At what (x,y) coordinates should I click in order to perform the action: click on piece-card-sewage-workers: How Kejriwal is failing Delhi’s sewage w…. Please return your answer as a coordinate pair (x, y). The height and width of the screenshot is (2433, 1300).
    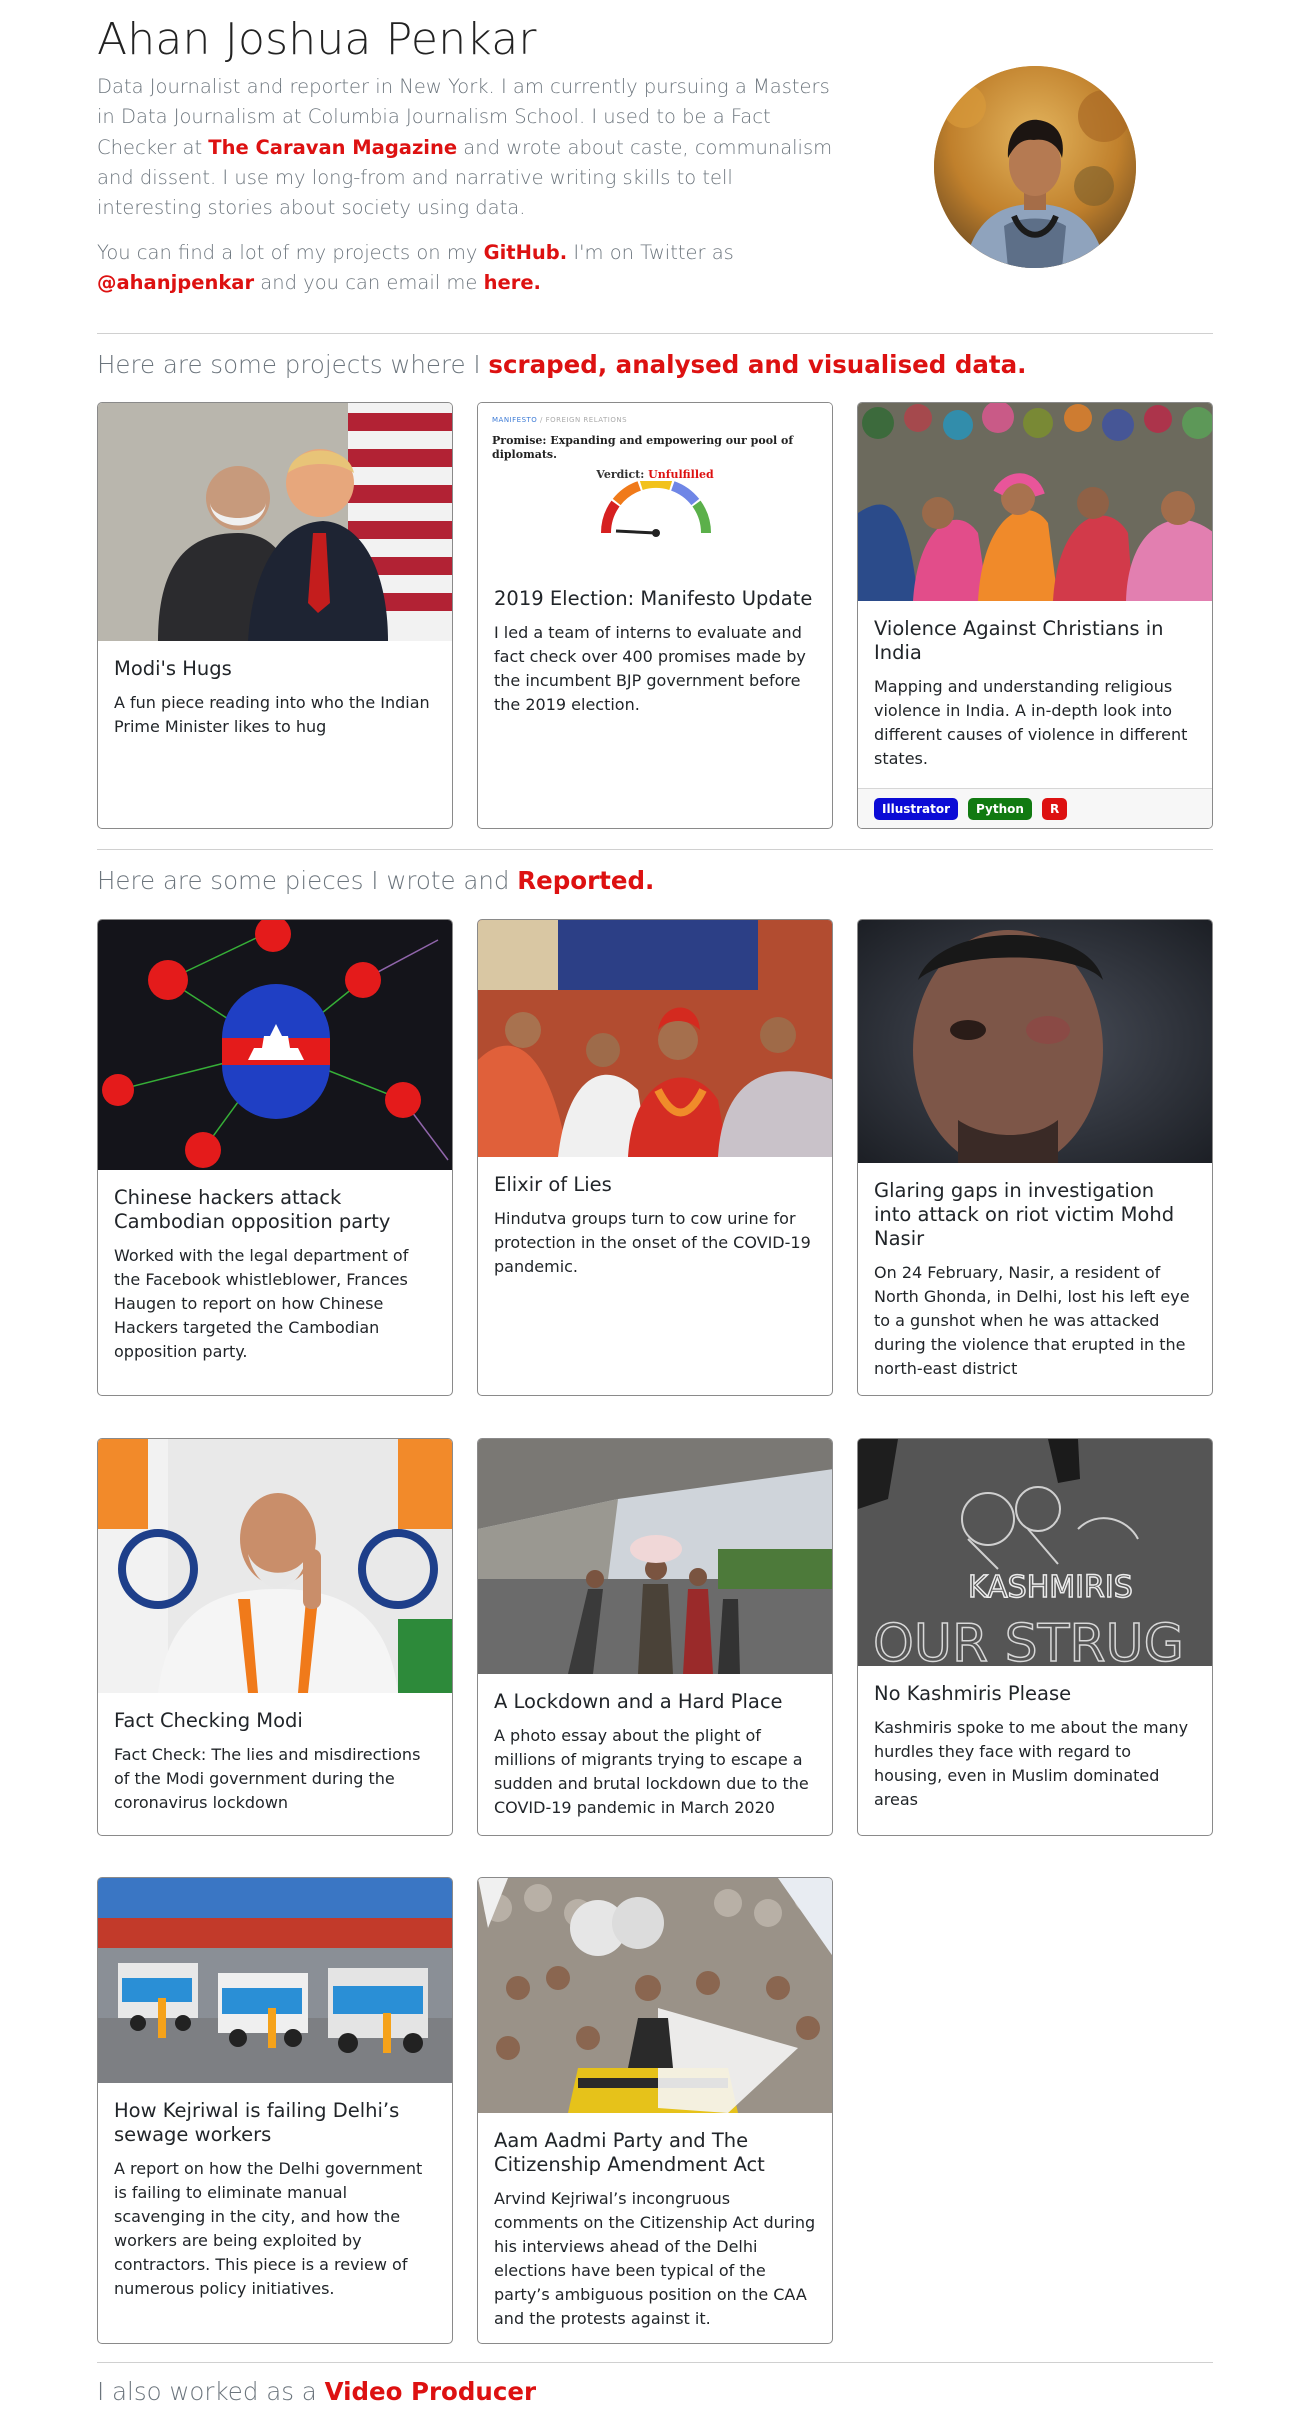
    Looking at the image, I should click on (275, 2110).